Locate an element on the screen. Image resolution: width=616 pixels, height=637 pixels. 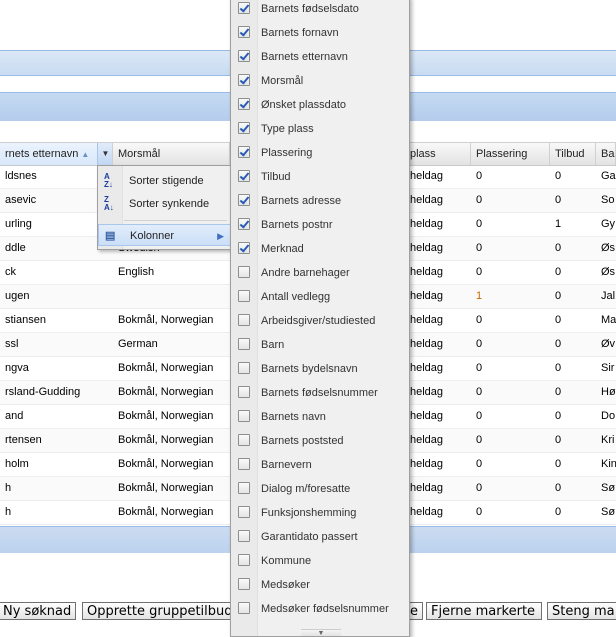
column-toggle-item: Merknad is located at coordinates (320, 249).